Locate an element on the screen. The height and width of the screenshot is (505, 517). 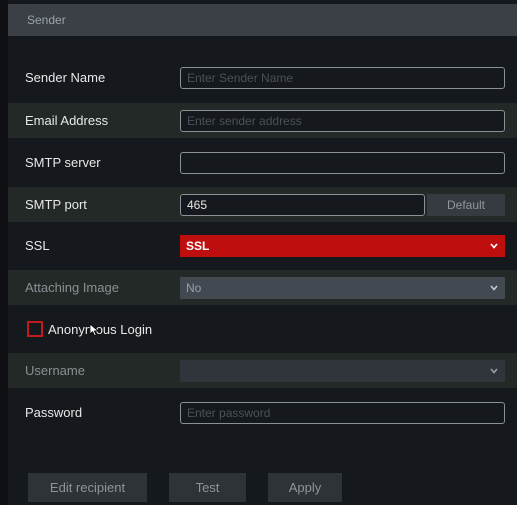
default-port-button: Default is located at coordinates (466, 205).